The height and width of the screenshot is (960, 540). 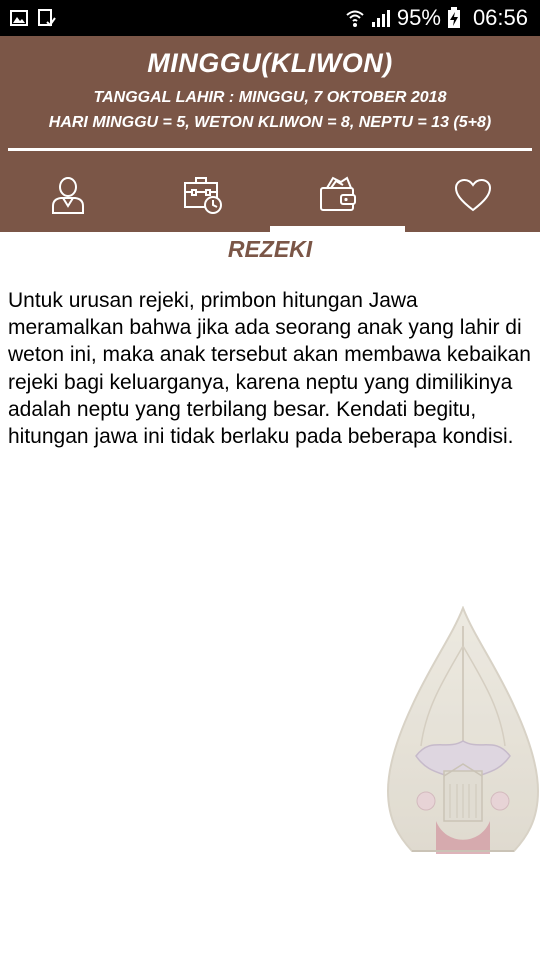 I want to click on wayang-gunungan-image, so click(x=463, y=730).